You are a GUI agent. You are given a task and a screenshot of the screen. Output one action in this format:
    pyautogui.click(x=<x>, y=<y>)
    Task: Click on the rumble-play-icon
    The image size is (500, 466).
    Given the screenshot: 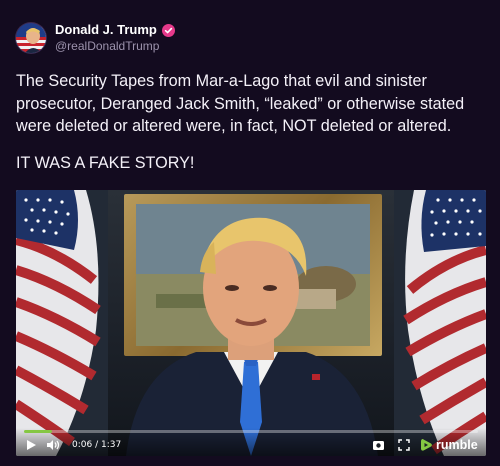 What is the action you would take?
    pyautogui.click(x=426, y=445)
    